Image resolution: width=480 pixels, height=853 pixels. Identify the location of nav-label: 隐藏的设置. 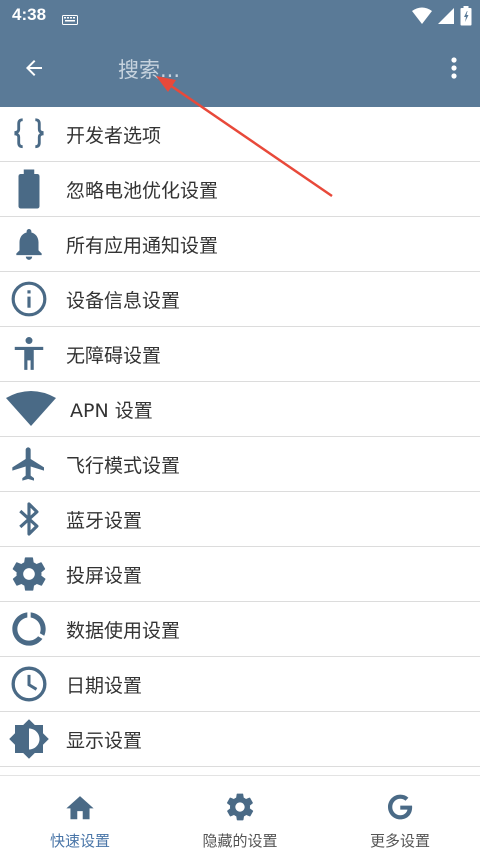
(240, 841).